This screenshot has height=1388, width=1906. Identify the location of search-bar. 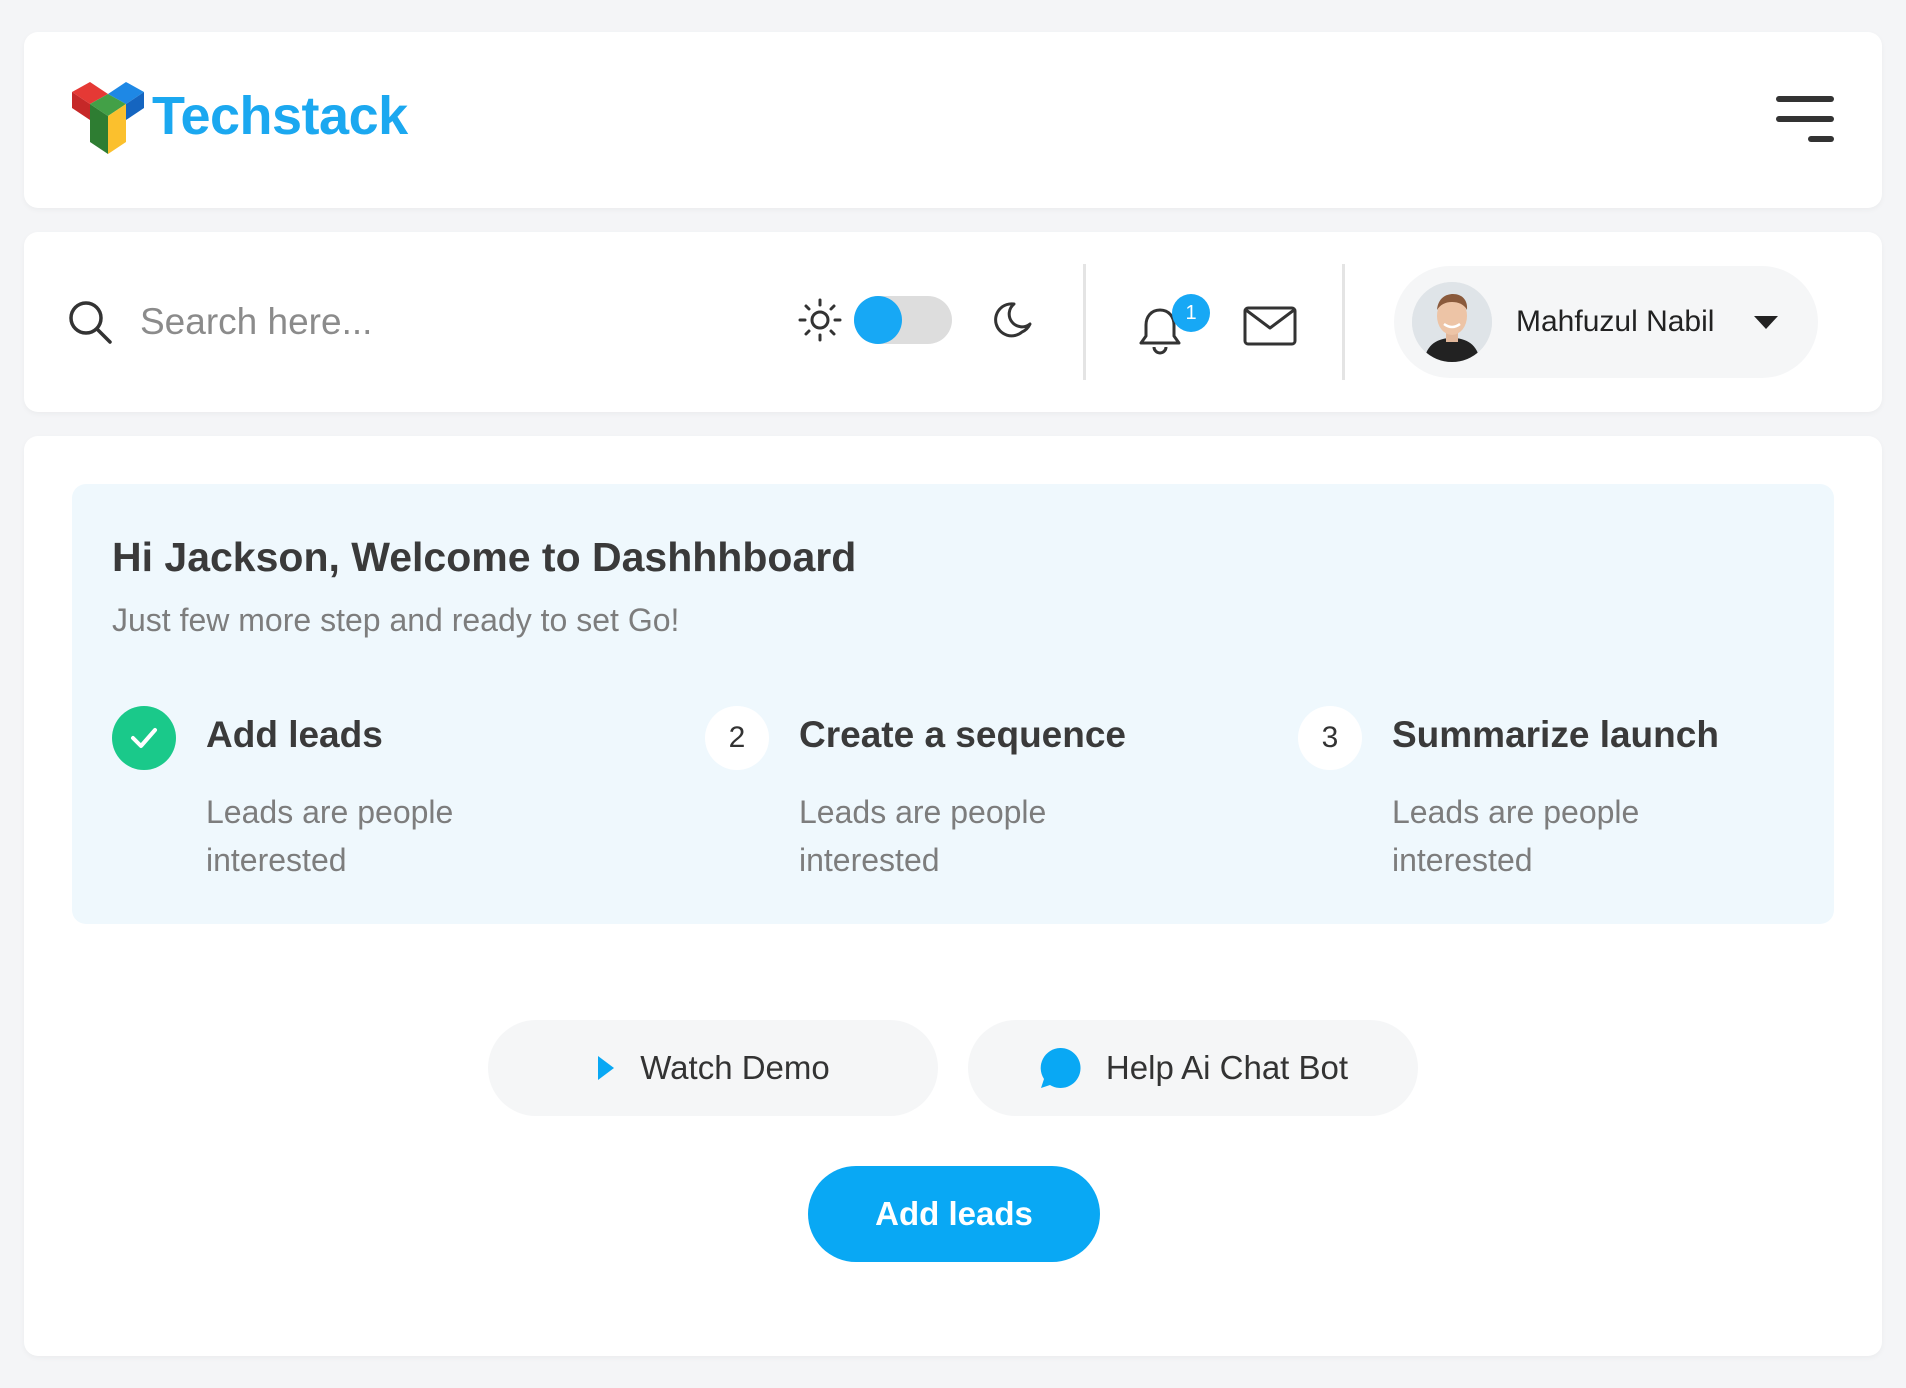
(313, 322).